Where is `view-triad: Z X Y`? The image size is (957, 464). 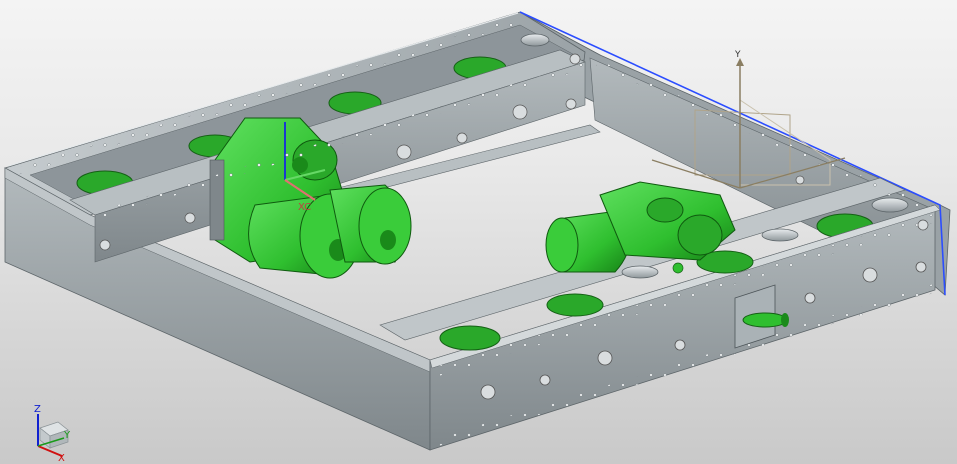
view-triad: Z X Y is located at coordinates (52, 434).